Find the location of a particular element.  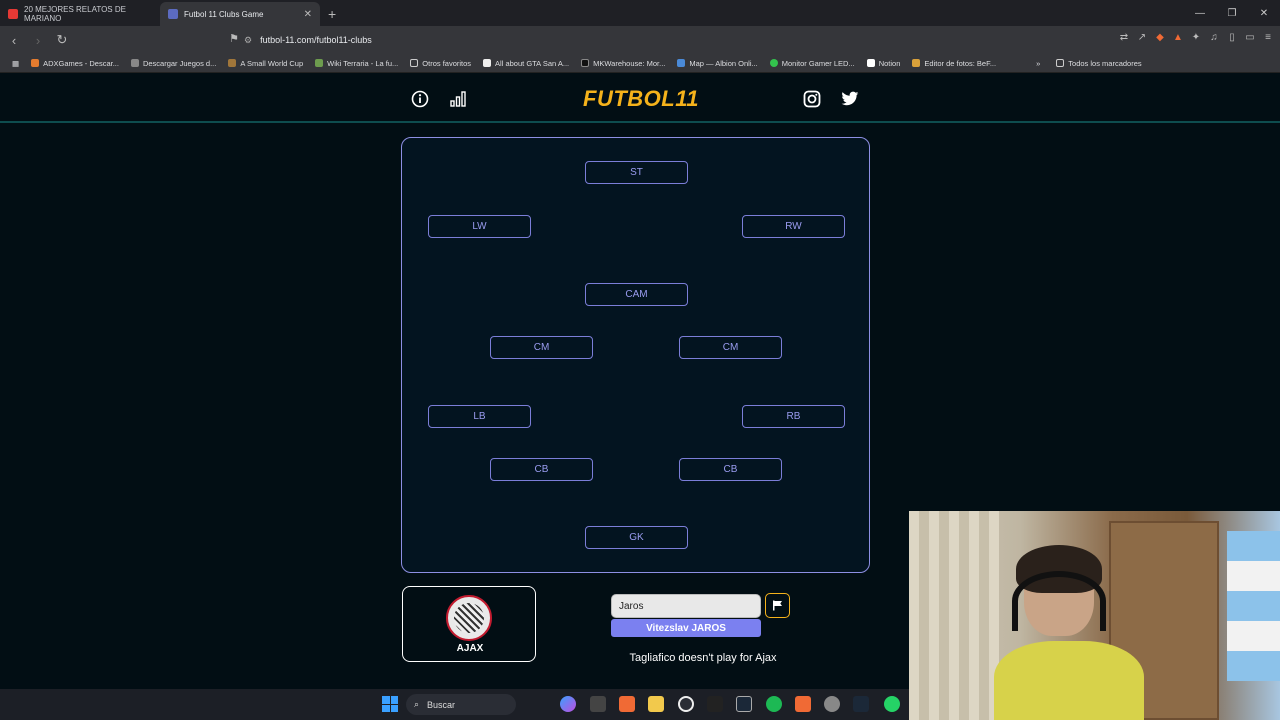

browser-tab-1: 20 MEJORES RELATOS DE MARIANO is located at coordinates (80, 14).